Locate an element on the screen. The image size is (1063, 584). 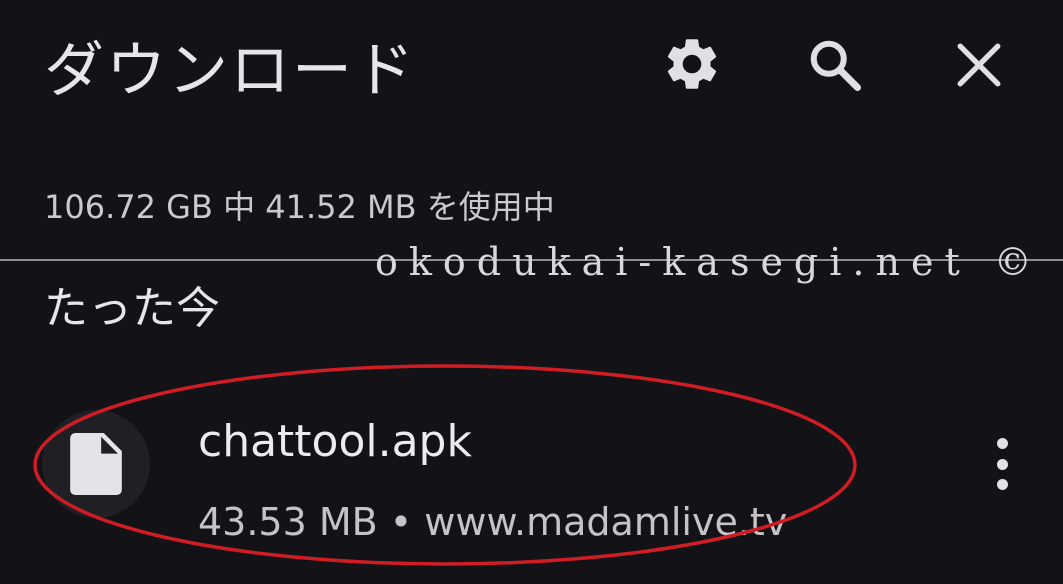
page-title: ダウンロード is located at coordinates (230, 71).